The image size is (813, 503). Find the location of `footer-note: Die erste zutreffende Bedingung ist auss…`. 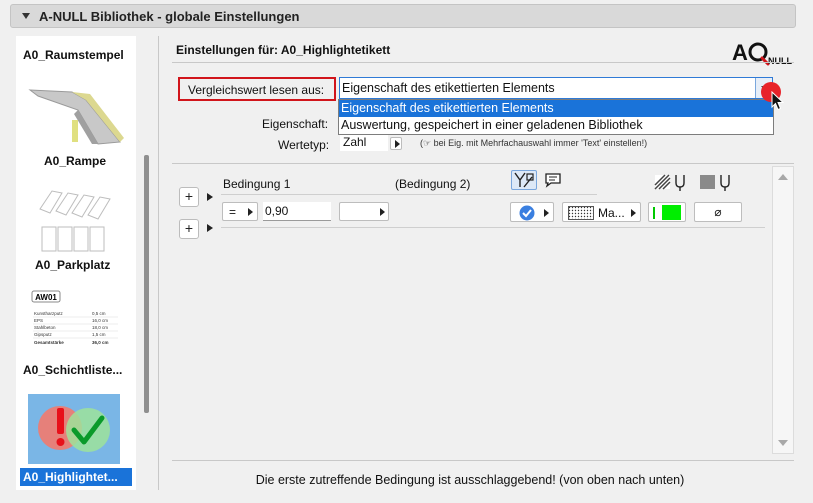

footer-note: Die erste zutreffende Bedingung ist auss… is located at coordinates (470, 480).